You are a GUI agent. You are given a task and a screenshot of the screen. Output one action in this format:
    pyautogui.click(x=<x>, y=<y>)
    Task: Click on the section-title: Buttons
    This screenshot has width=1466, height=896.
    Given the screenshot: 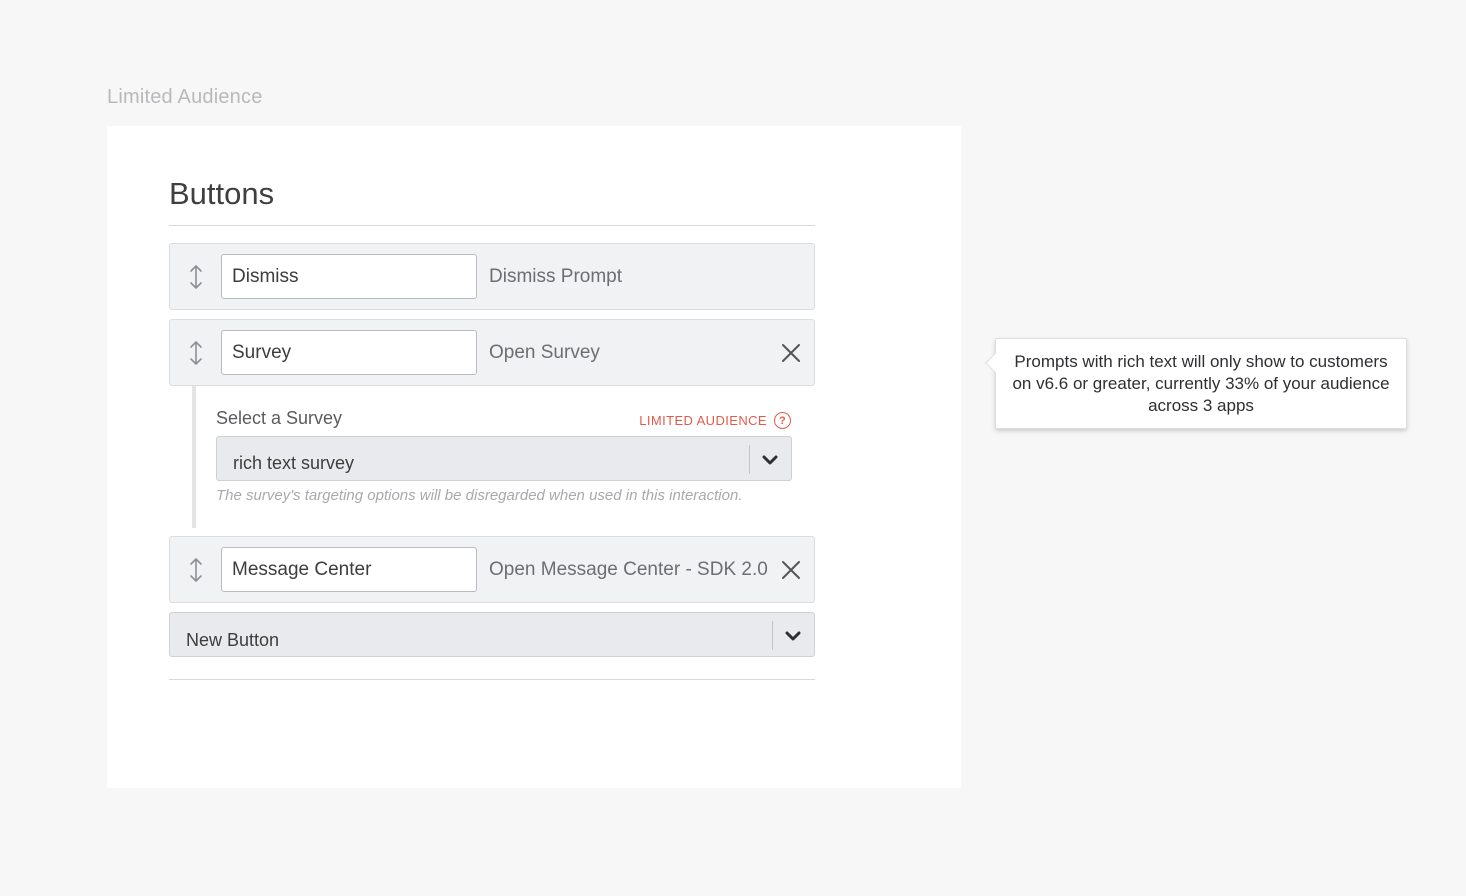 What is the action you would take?
    pyautogui.click(x=222, y=193)
    